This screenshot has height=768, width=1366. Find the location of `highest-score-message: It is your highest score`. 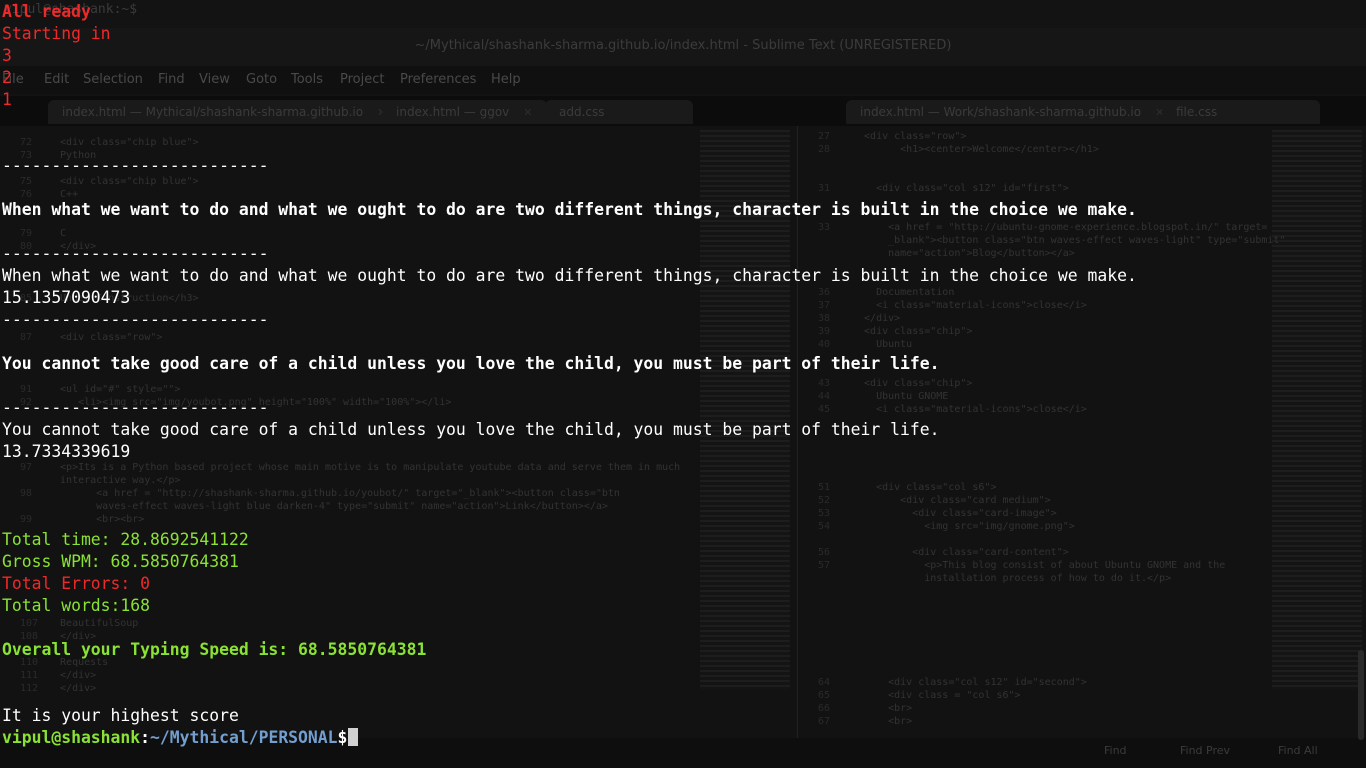

highest-score-message: It is your highest score is located at coordinates (120, 715).